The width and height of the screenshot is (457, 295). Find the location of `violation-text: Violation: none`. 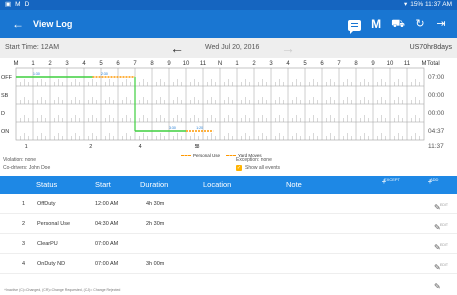

violation-text: Violation: none is located at coordinates (19, 160).